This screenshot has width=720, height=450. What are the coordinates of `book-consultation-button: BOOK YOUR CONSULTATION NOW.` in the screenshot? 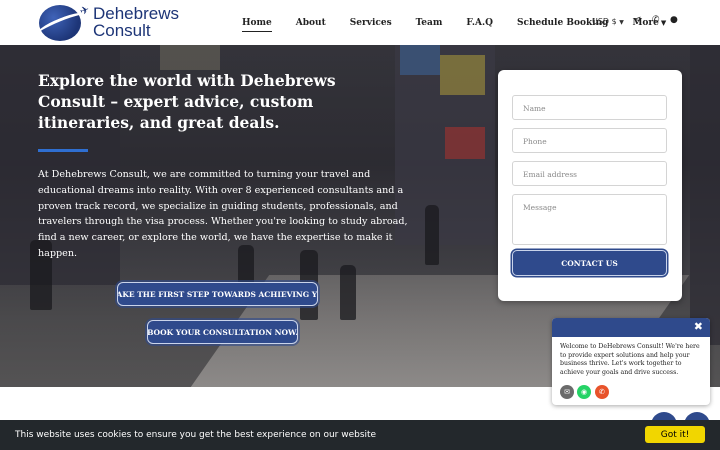 It's located at (222, 332).